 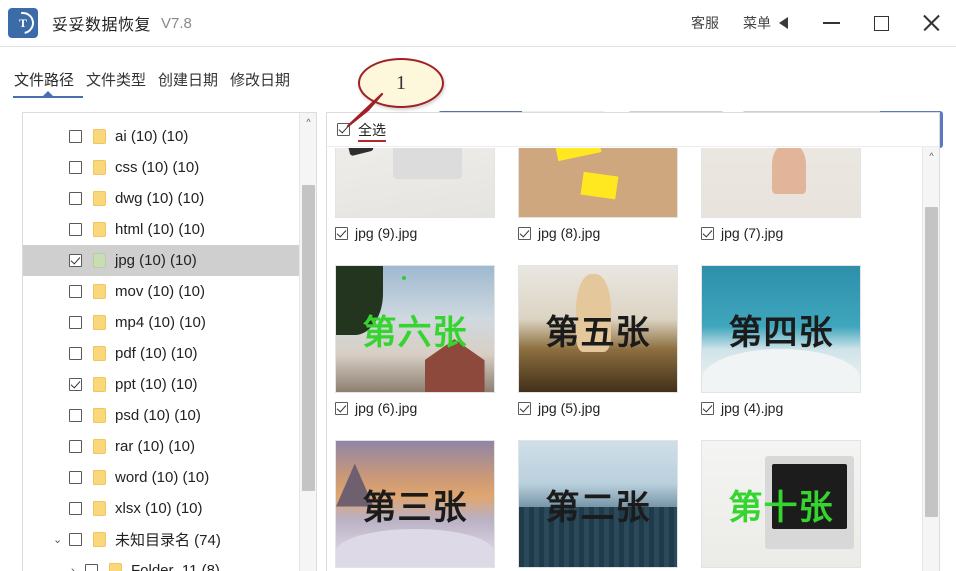 I want to click on tree-item: mp4 (10) (10), so click(x=162, y=322).